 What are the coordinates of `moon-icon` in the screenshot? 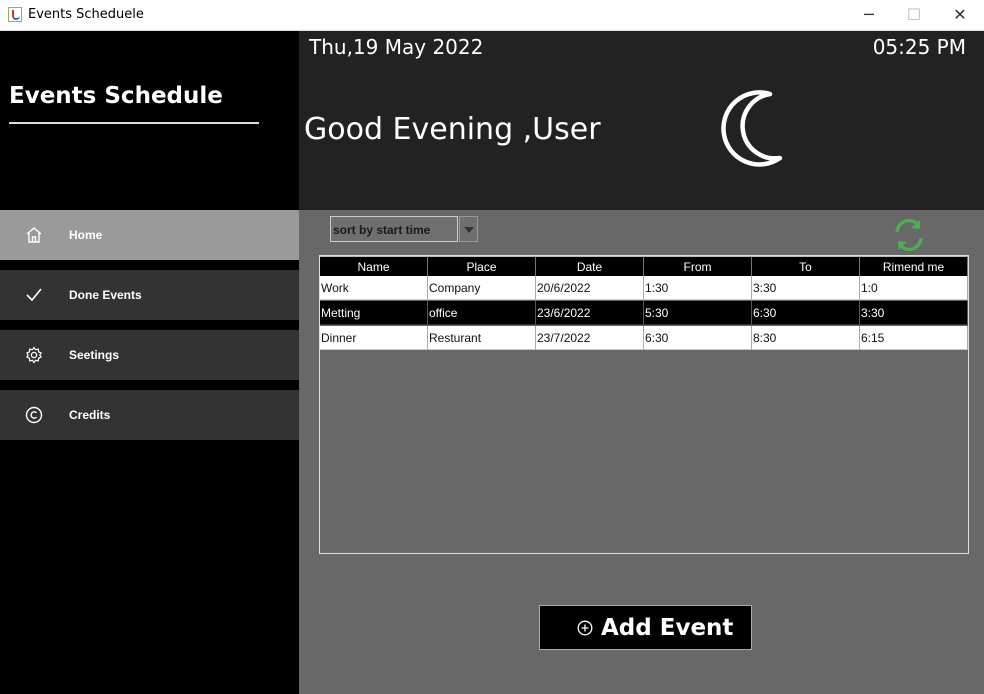 It's located at (752, 128).